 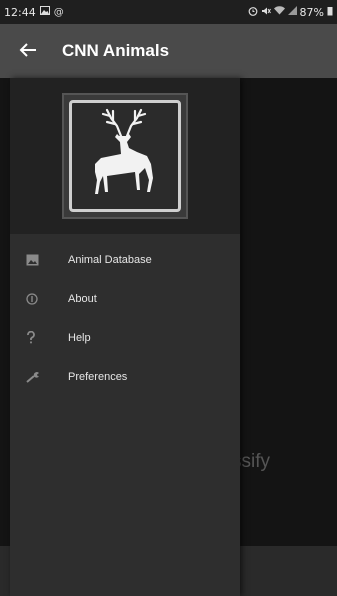 What do you see at coordinates (116, 50) in the screenshot?
I see `app-title: CNN Animals` at bounding box center [116, 50].